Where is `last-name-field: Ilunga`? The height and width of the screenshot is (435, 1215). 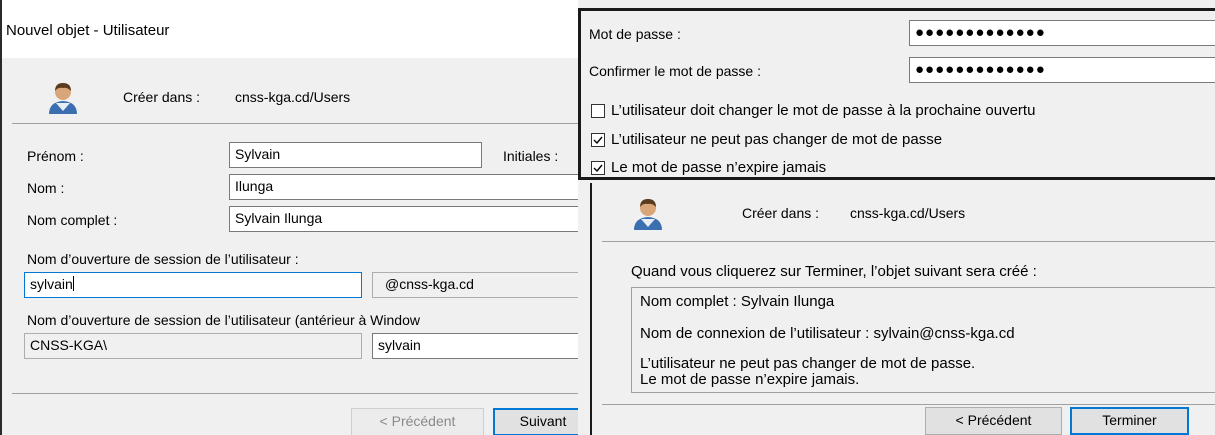 last-name-field: Ilunga is located at coordinates (403, 187).